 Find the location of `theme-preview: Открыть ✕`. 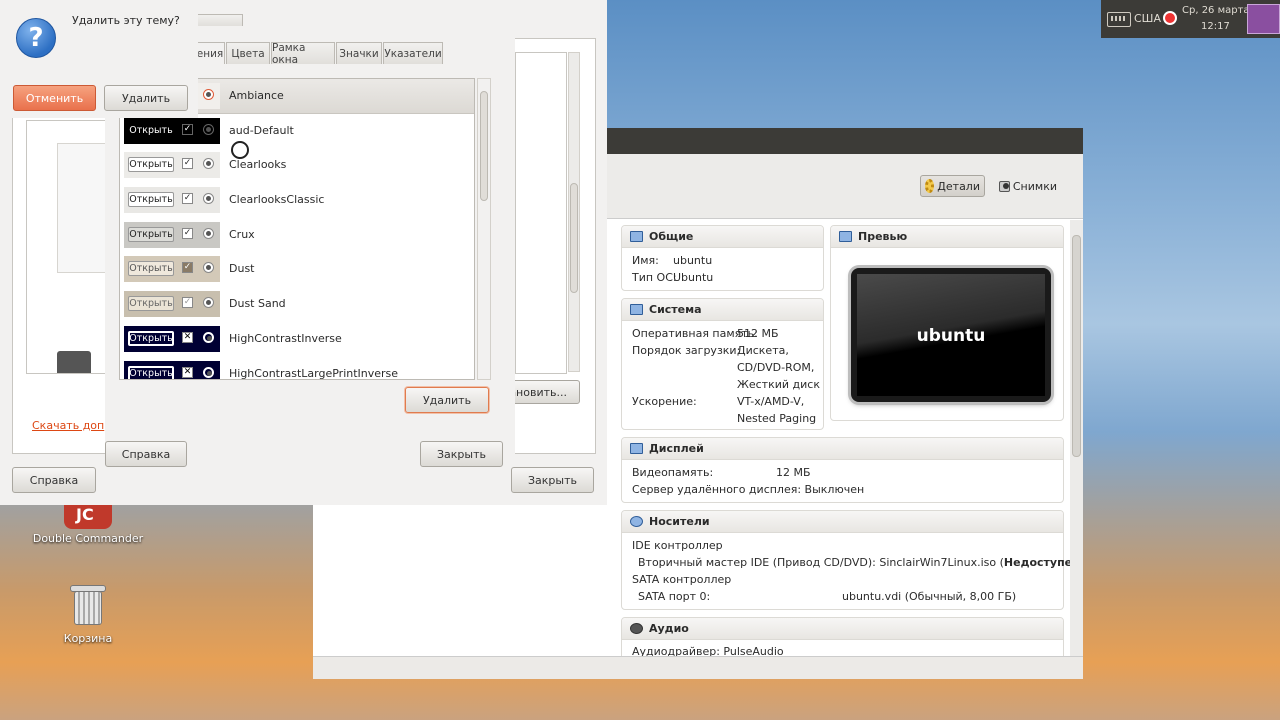

theme-preview: Открыть ✕ is located at coordinates (172, 370).